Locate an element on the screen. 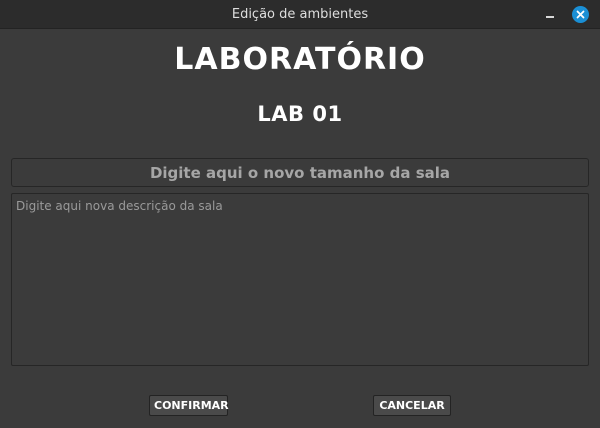 The image size is (600, 428). window-title: Edição de ambientes is located at coordinates (300, 14).